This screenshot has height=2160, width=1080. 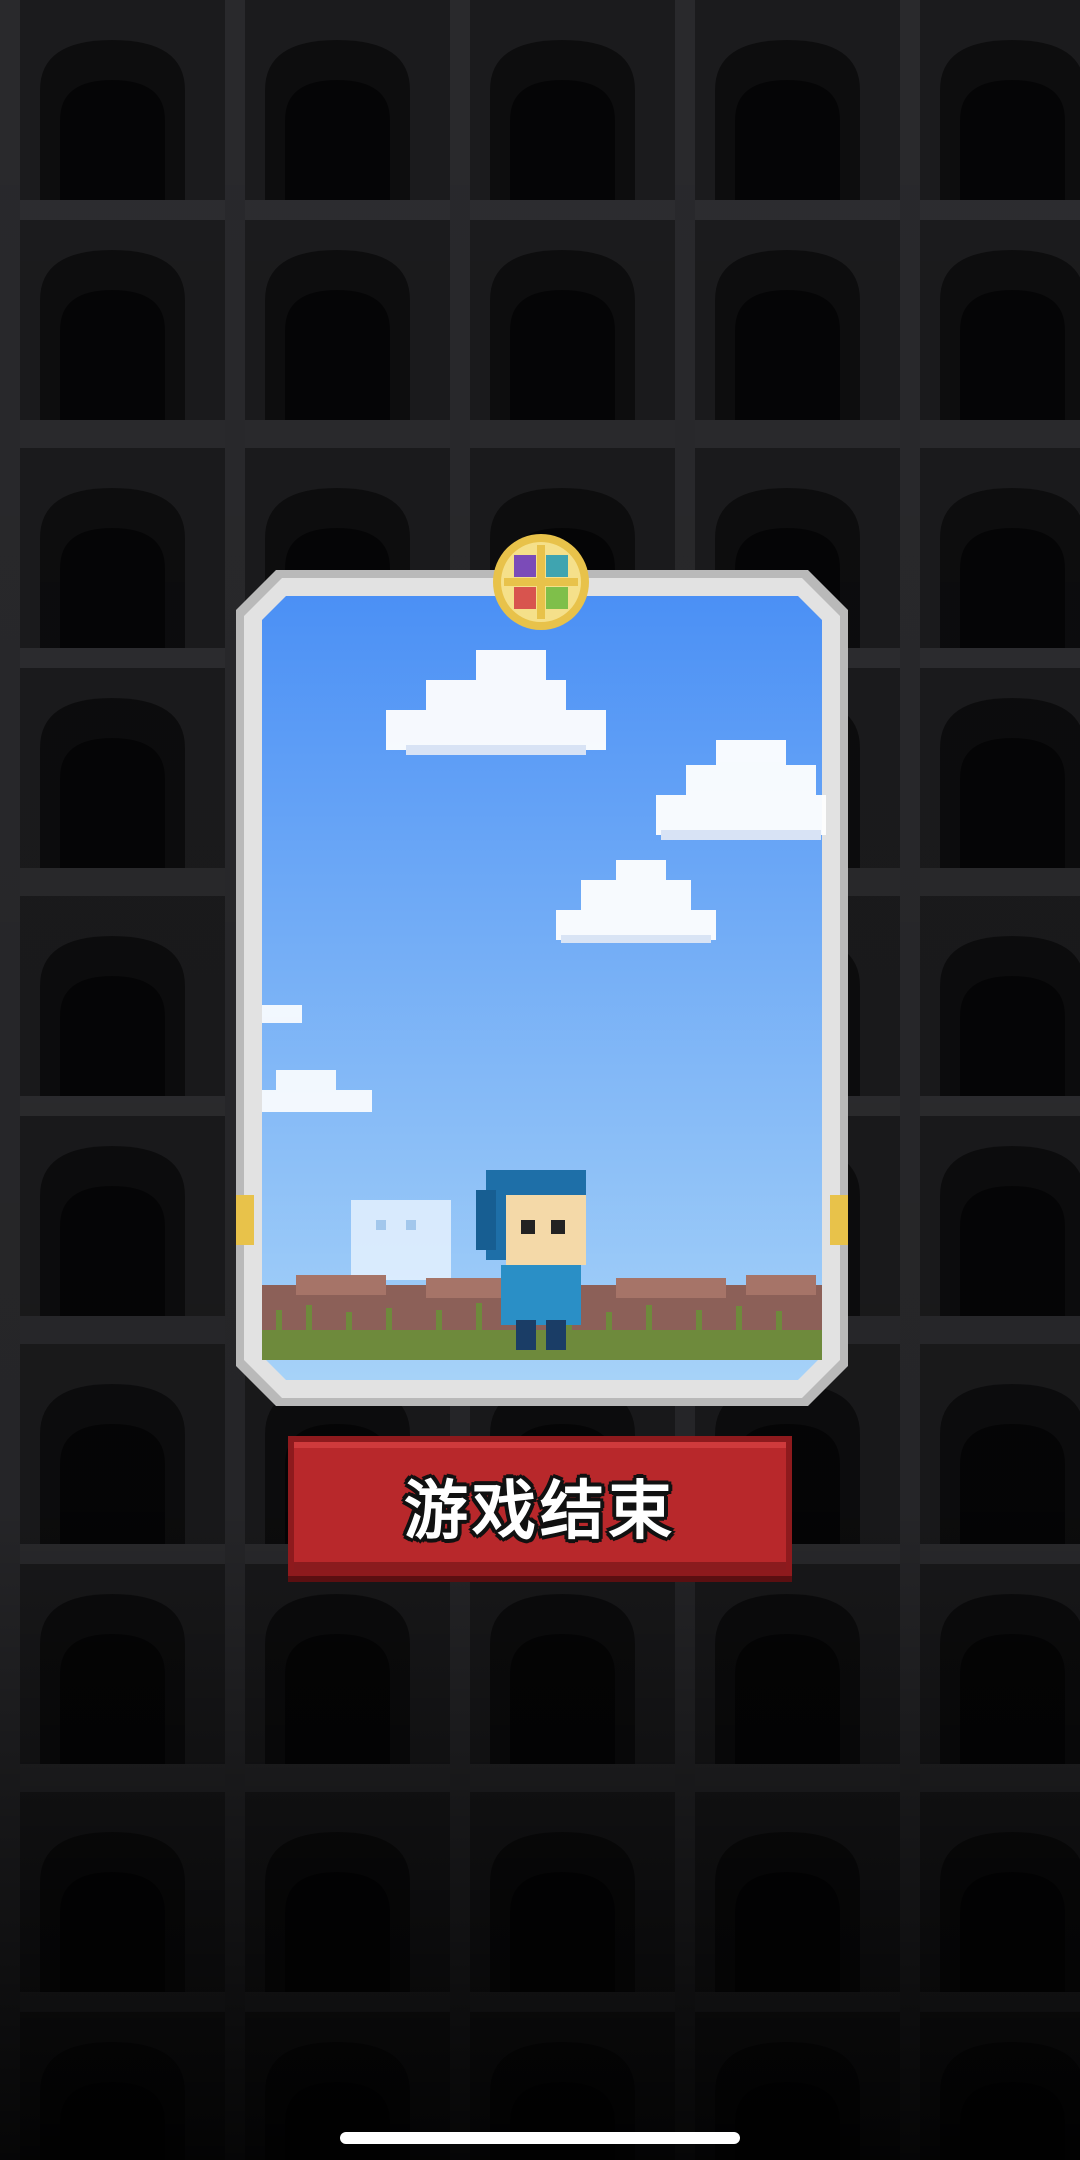 I want to click on game-over-button: 游戏结束, so click(x=540, y=1506).